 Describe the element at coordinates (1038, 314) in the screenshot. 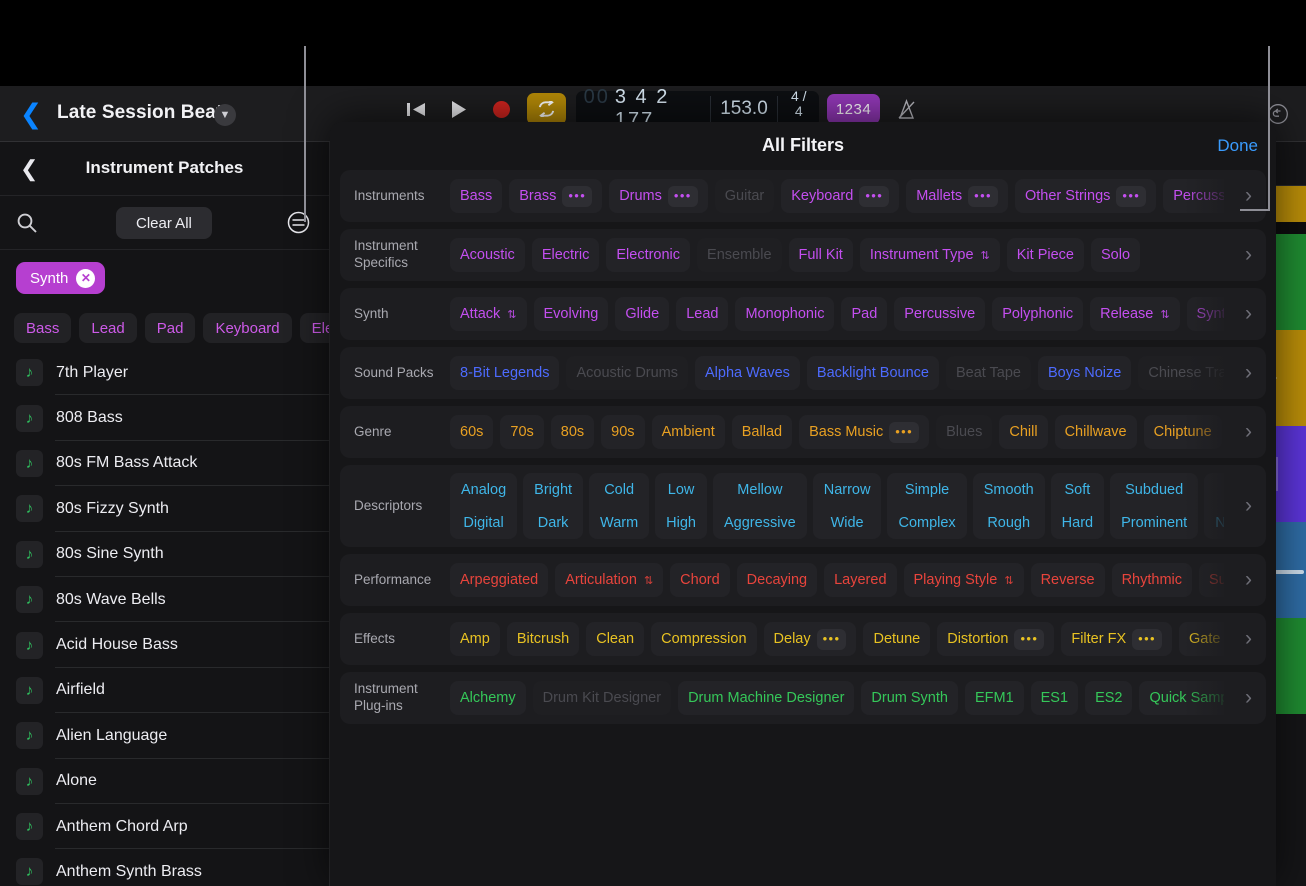

I see `filter-pill: Polyphonic` at that location.